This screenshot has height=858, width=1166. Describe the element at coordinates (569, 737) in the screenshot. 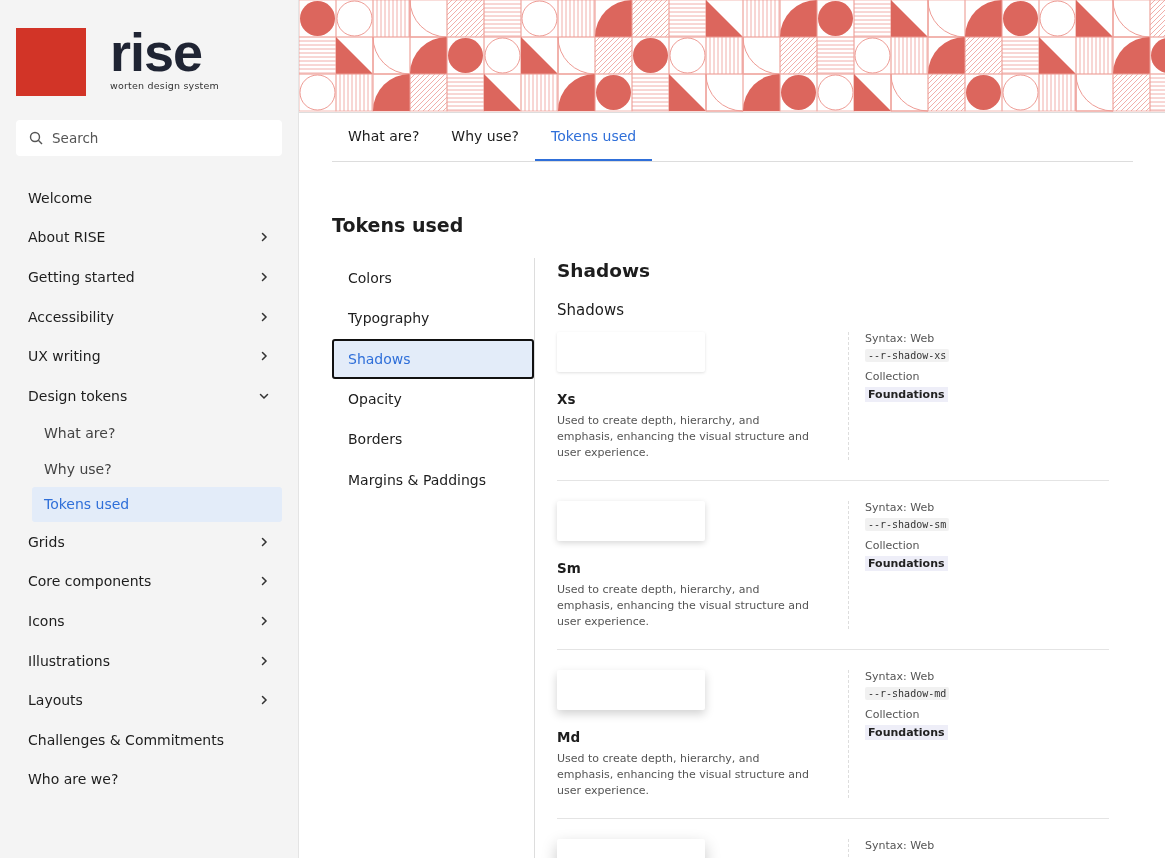

I see `token-name: Md` at that location.